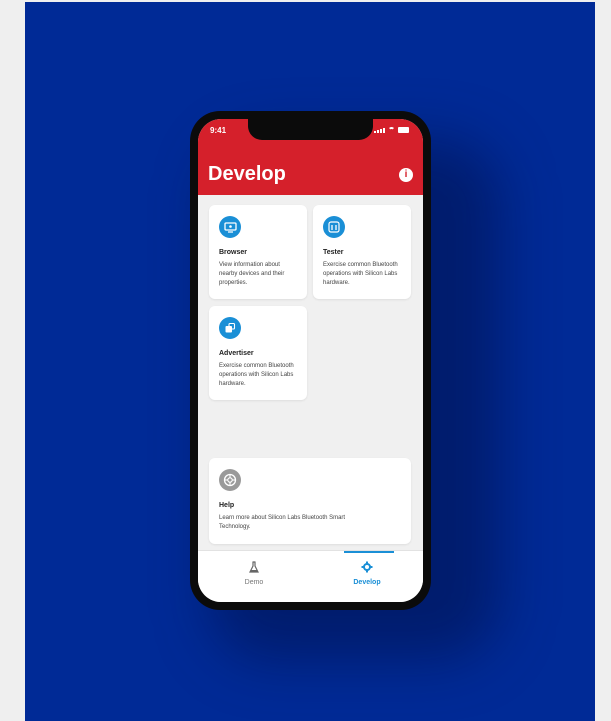 The height and width of the screenshot is (721, 611). I want to click on phone-notch, so click(310, 129).